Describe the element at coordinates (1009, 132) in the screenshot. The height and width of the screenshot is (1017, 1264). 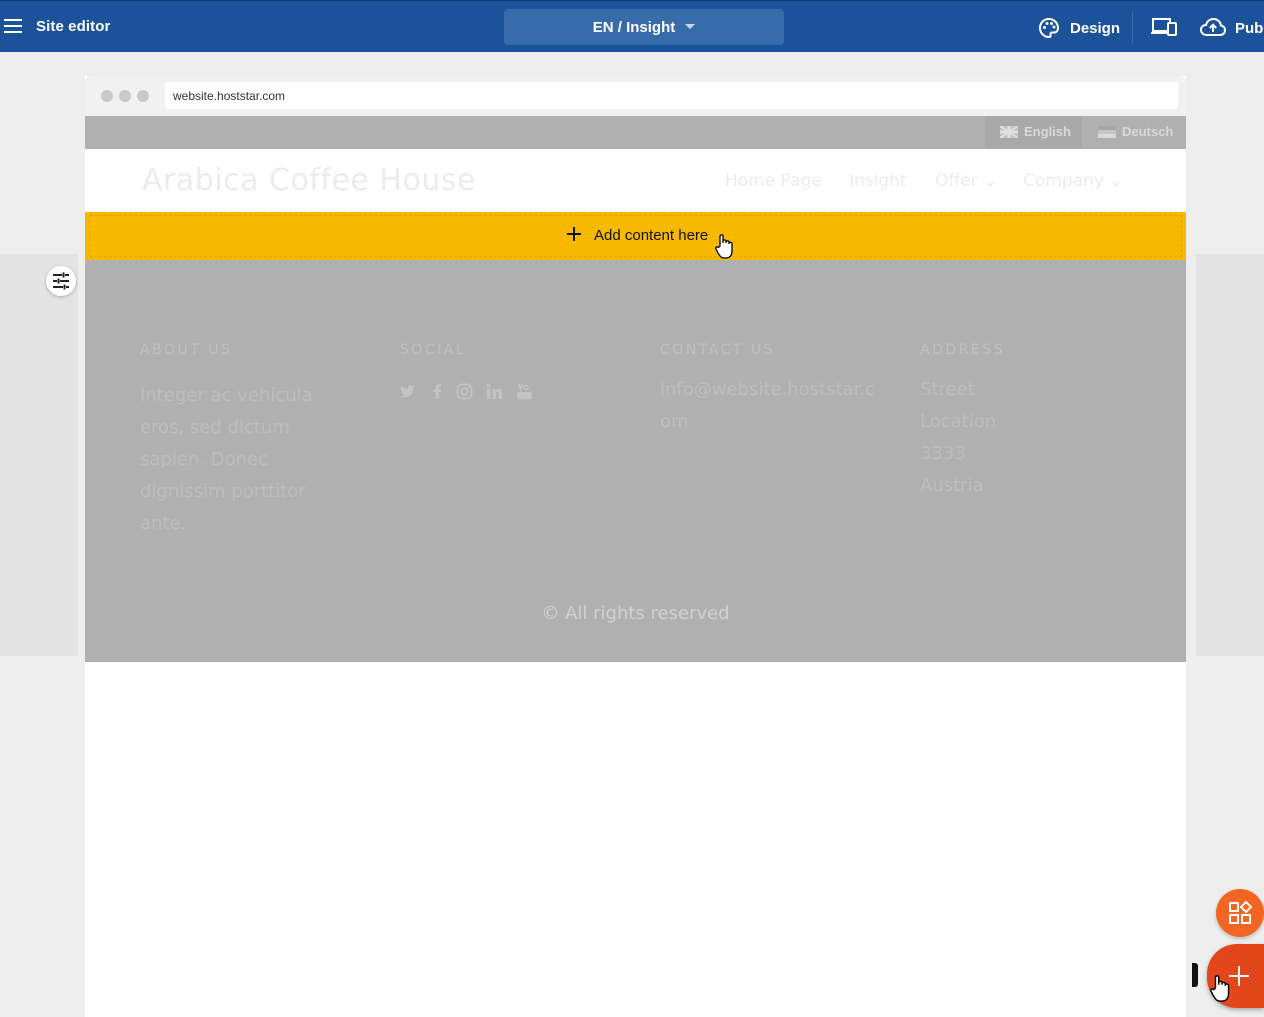
I see `uk-flag-icon` at that location.